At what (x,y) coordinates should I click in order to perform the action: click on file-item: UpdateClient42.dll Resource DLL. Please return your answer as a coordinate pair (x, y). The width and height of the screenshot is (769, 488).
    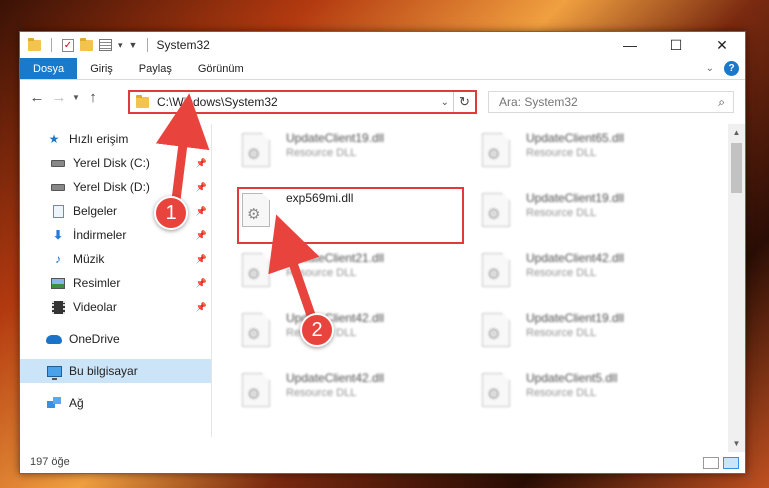
    Looking at the image, I should click on (592, 272).